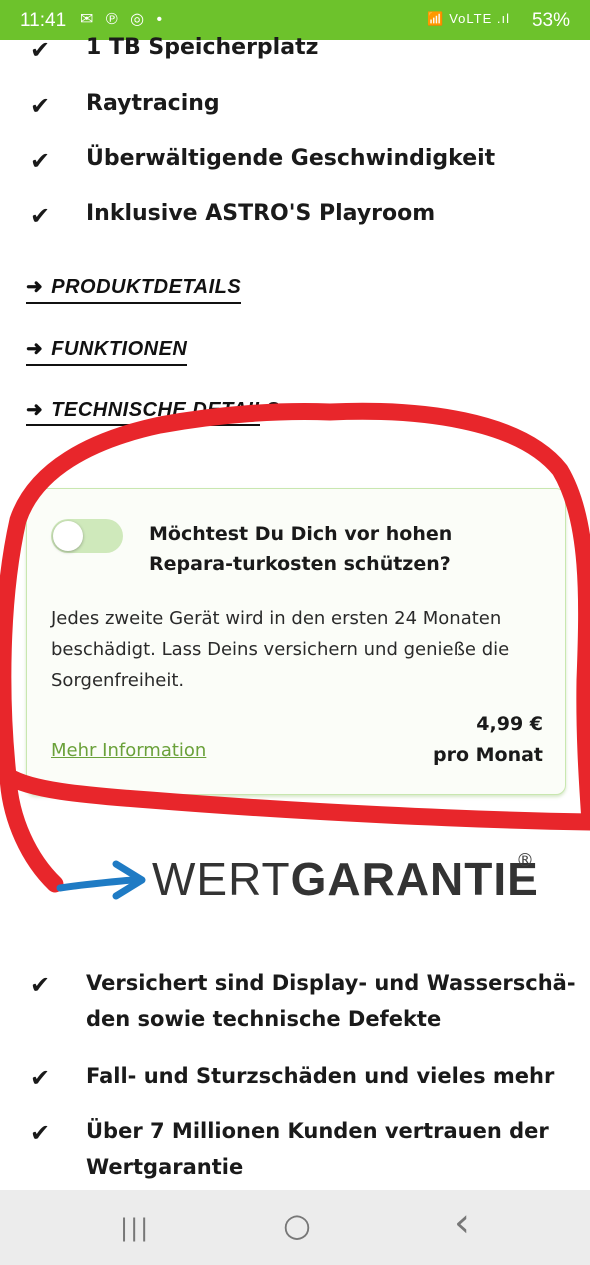 The width and height of the screenshot is (590, 1265). Describe the element at coordinates (261, 213) in the screenshot. I see `feature-text: Inklusive ASTRO'S Playroom` at that location.